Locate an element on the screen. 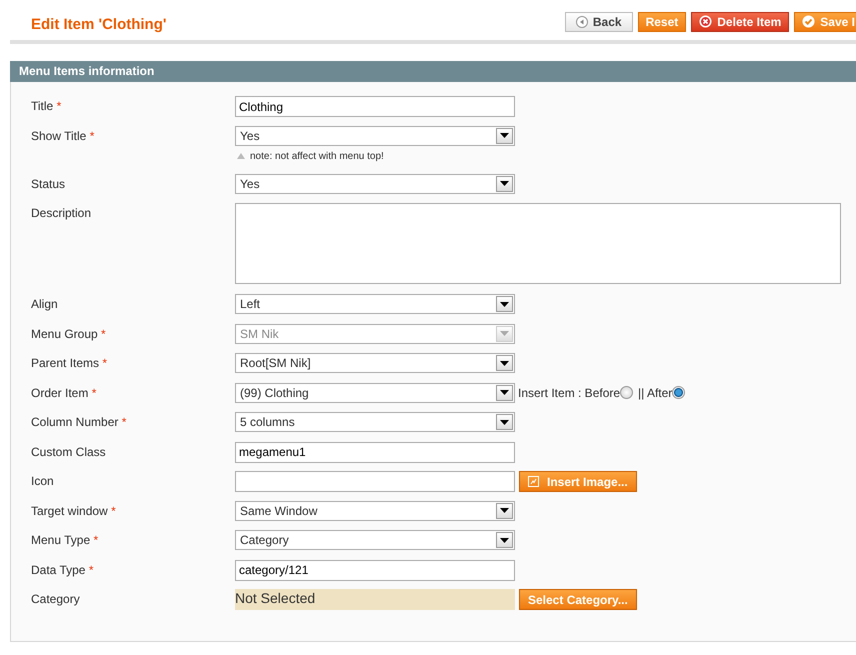 This screenshot has height=655, width=856. dropdown: Category is located at coordinates (375, 540).